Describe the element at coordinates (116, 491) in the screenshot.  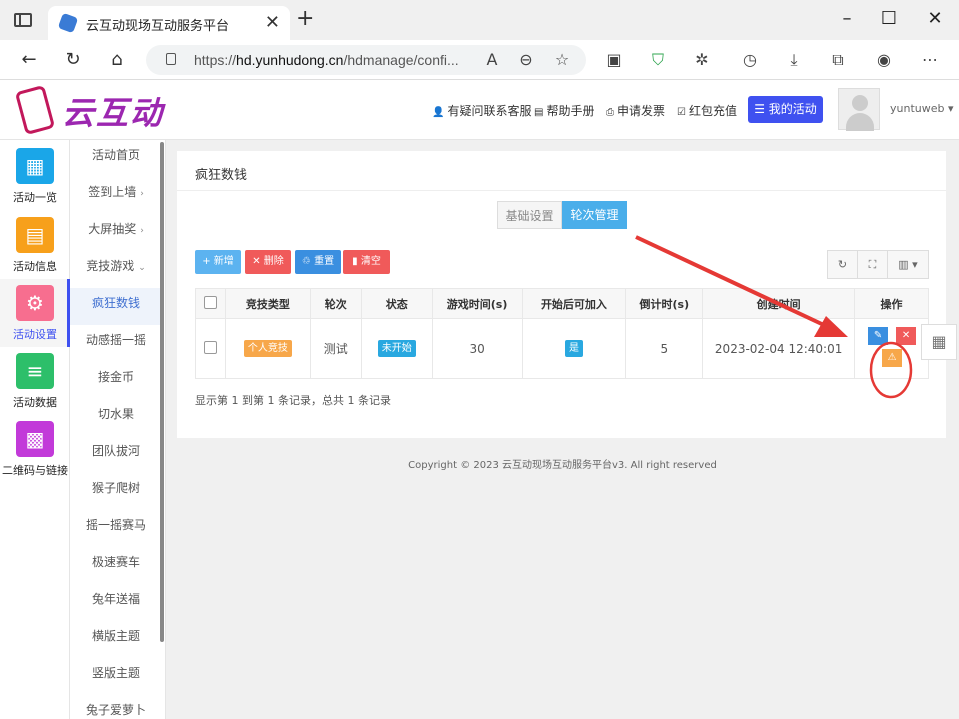
I see `submenu-item: 猴子爬树` at that location.